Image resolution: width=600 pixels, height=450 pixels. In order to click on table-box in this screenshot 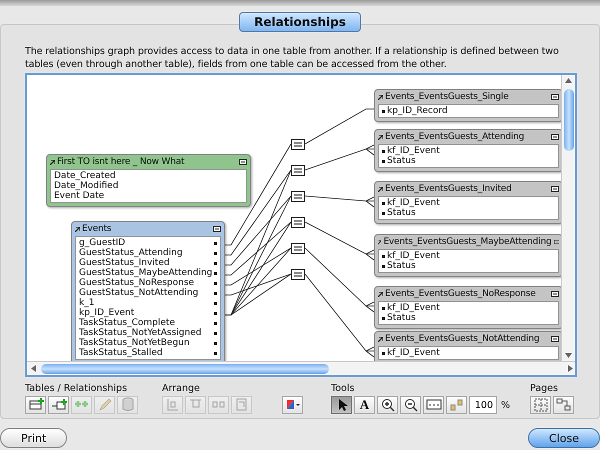, I will do `click(148, 291)`.